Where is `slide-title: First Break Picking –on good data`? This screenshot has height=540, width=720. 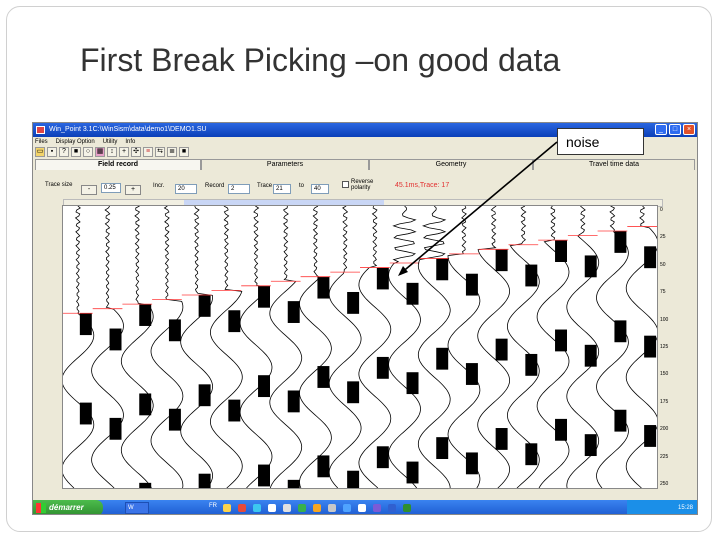 slide-title: First Break Picking –on good data is located at coordinates (320, 60).